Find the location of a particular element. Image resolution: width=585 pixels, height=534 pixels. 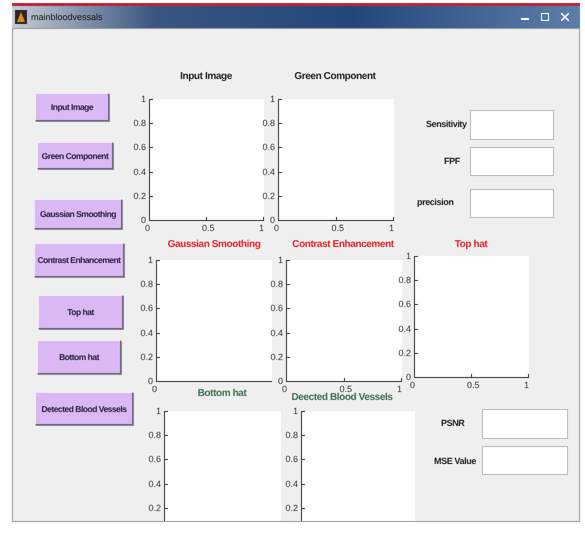

field-label: precision is located at coordinates (435, 202).